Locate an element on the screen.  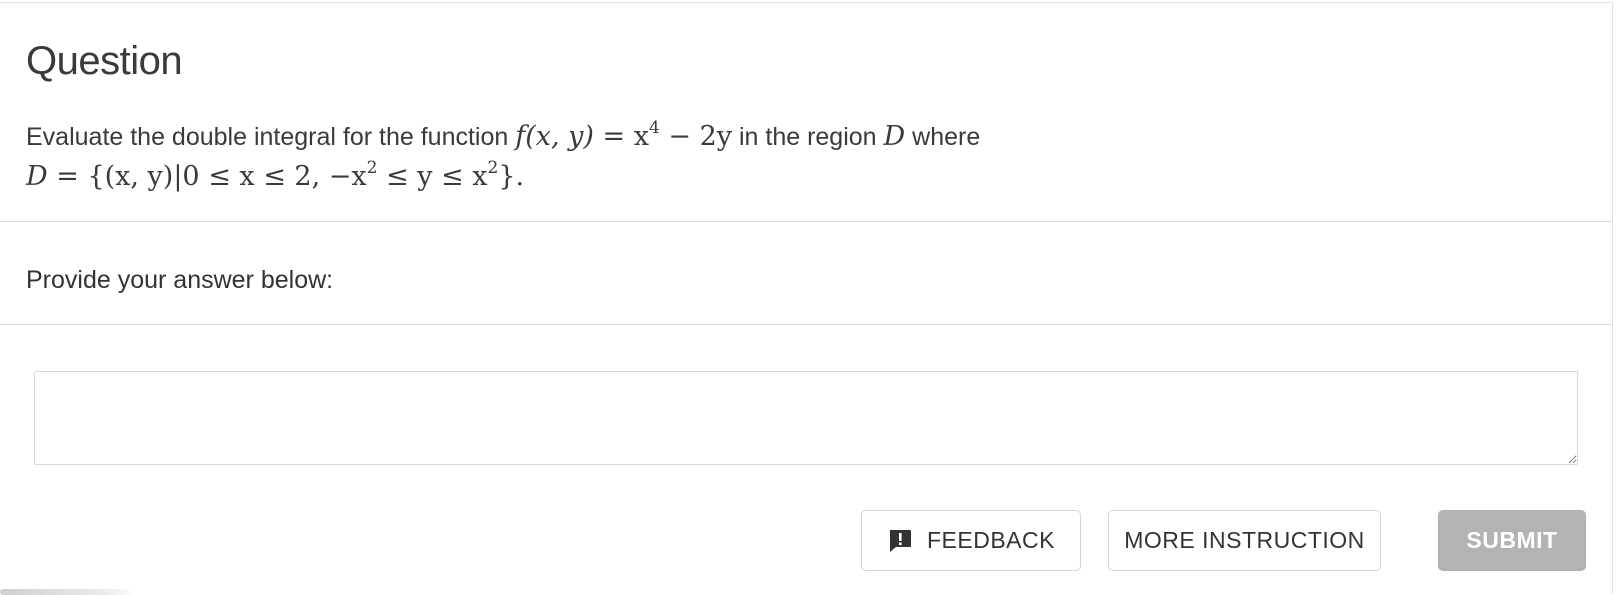
feedback-button: FEEDBACK is located at coordinates (971, 540).